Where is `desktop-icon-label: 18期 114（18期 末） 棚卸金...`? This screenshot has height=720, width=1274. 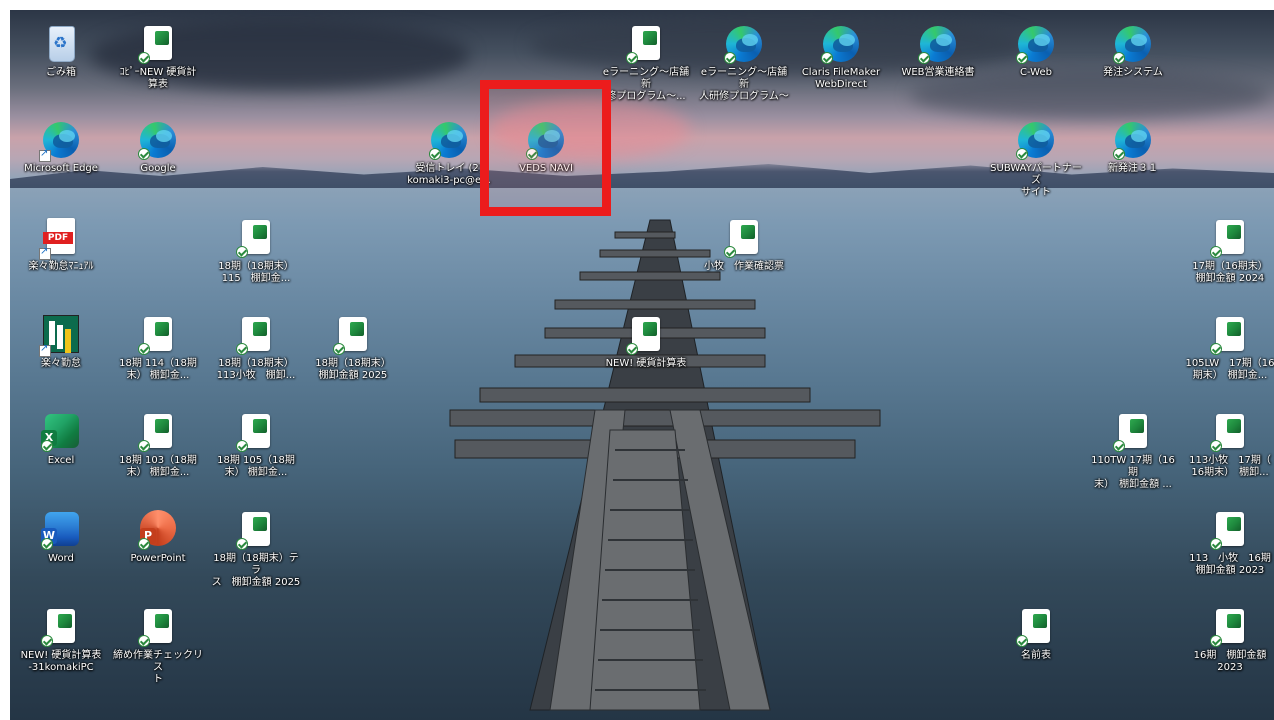
desktop-icon-label: 18期 114（18期 末） 棚卸金... is located at coordinates (158, 369).